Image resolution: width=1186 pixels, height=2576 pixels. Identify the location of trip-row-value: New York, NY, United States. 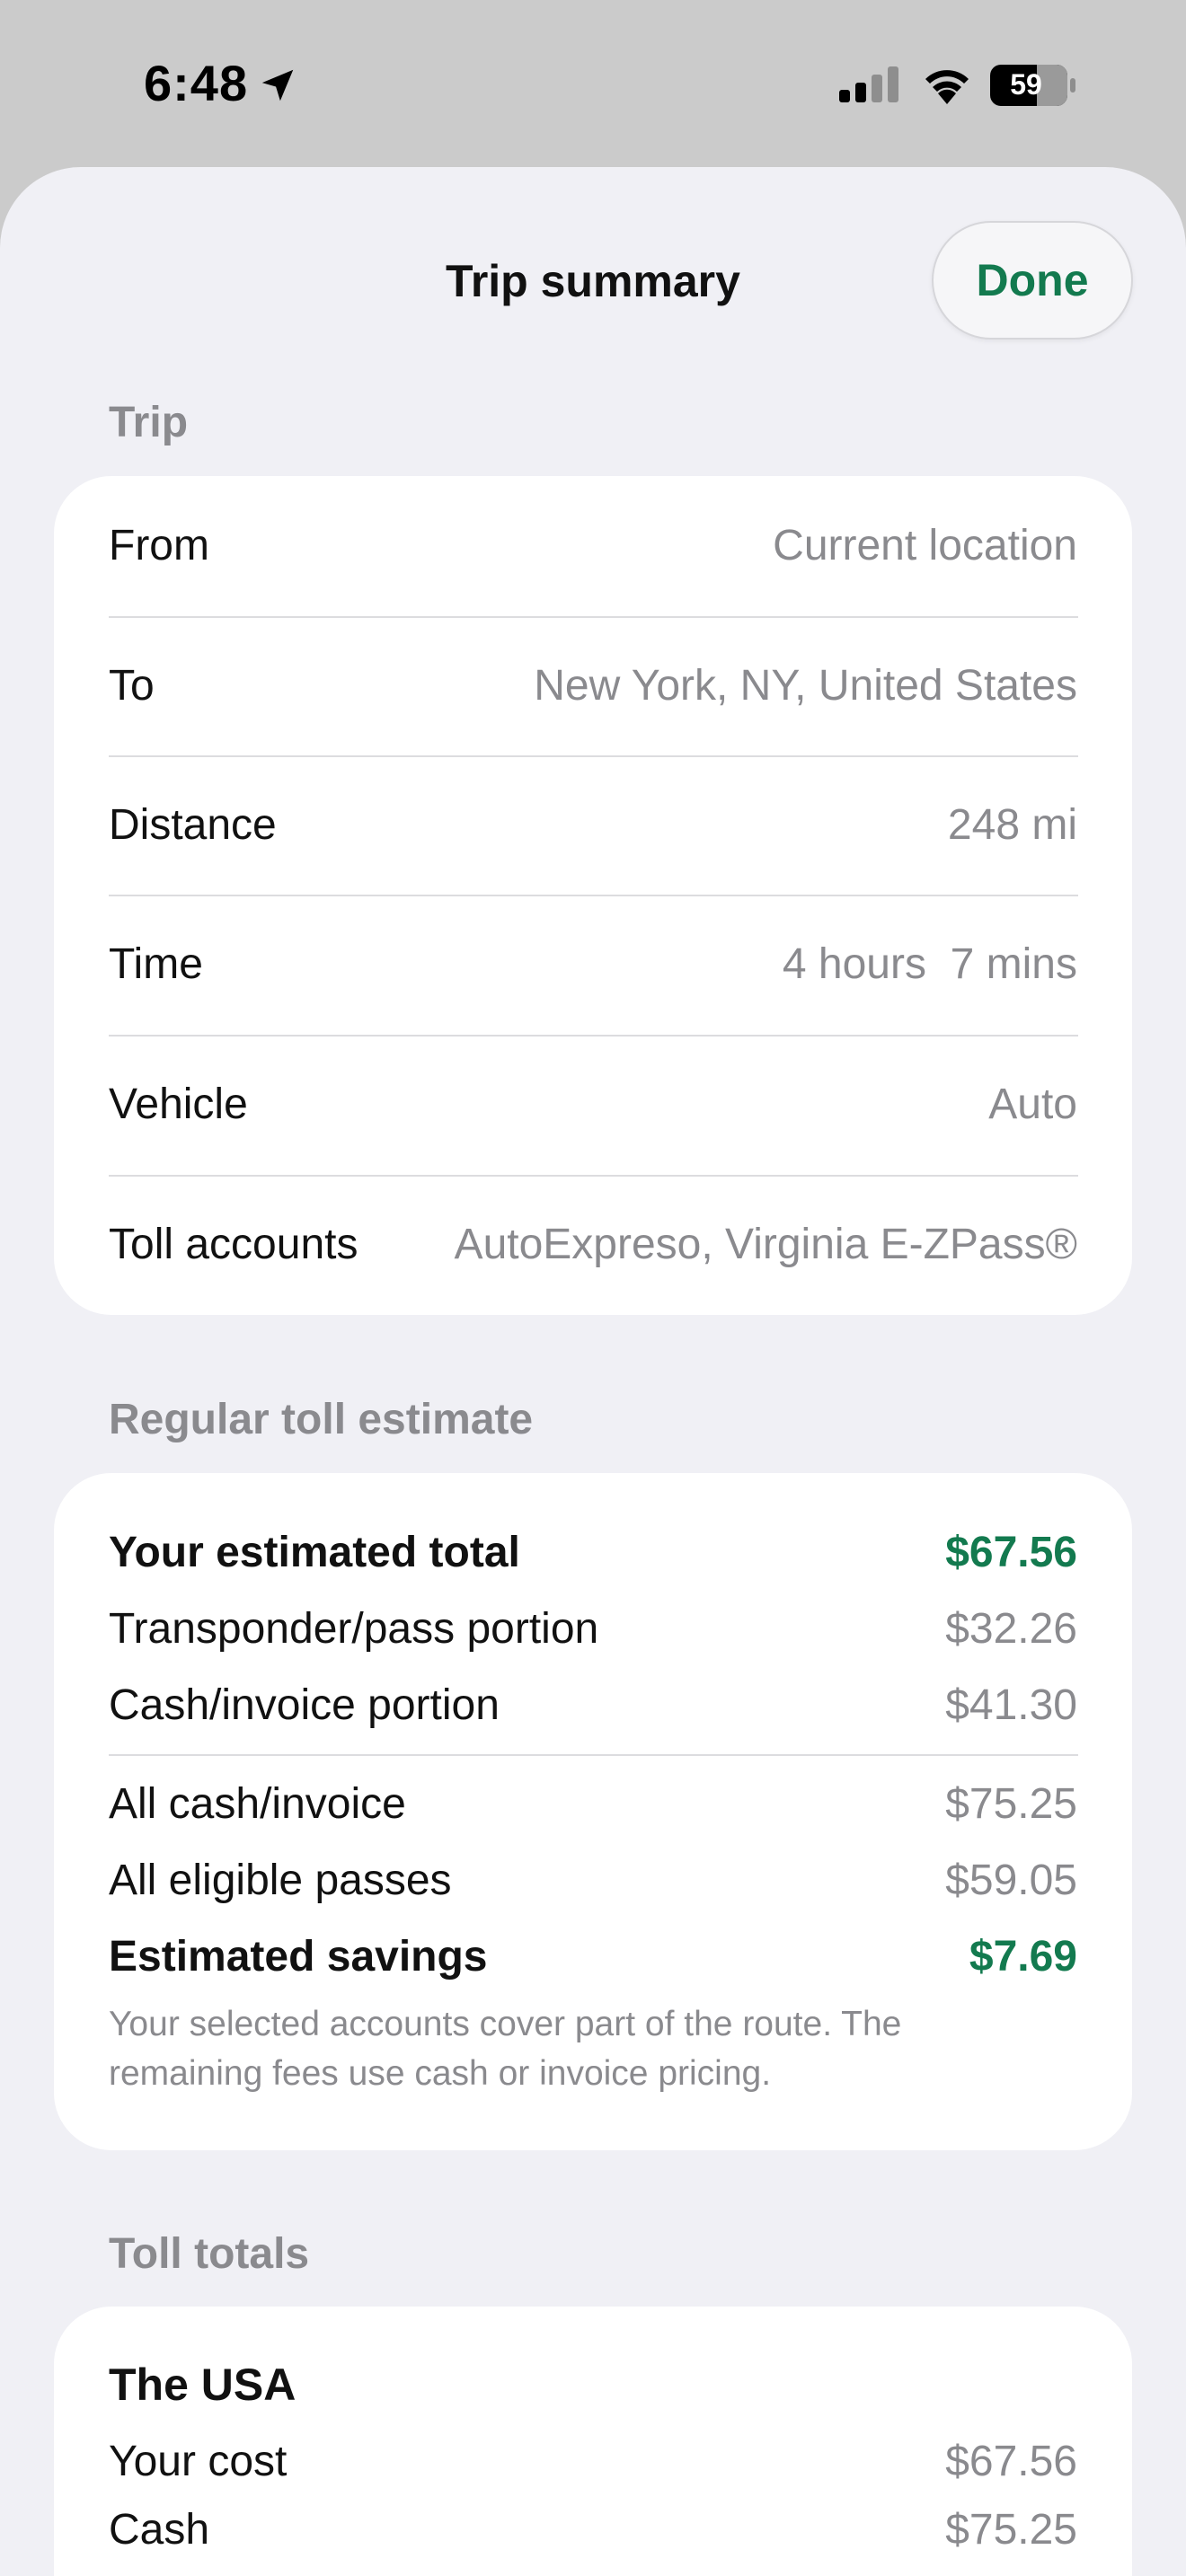
(805, 686).